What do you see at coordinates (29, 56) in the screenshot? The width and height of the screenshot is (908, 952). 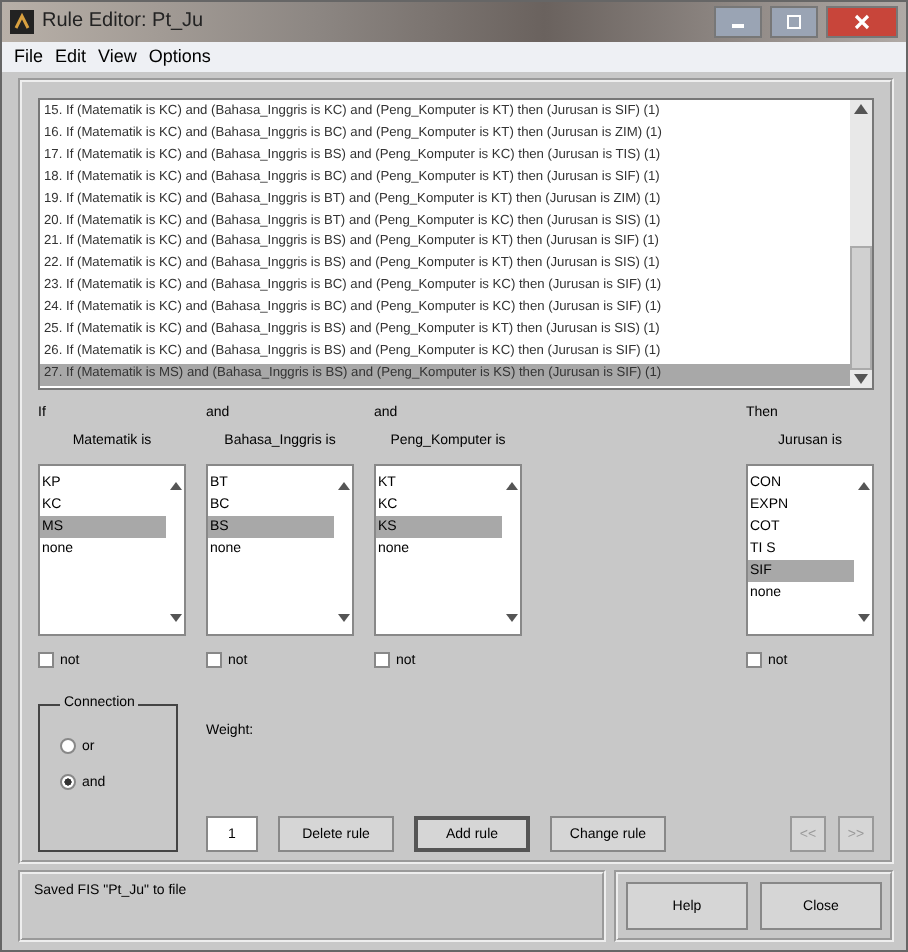 I see `menu-item: File` at bounding box center [29, 56].